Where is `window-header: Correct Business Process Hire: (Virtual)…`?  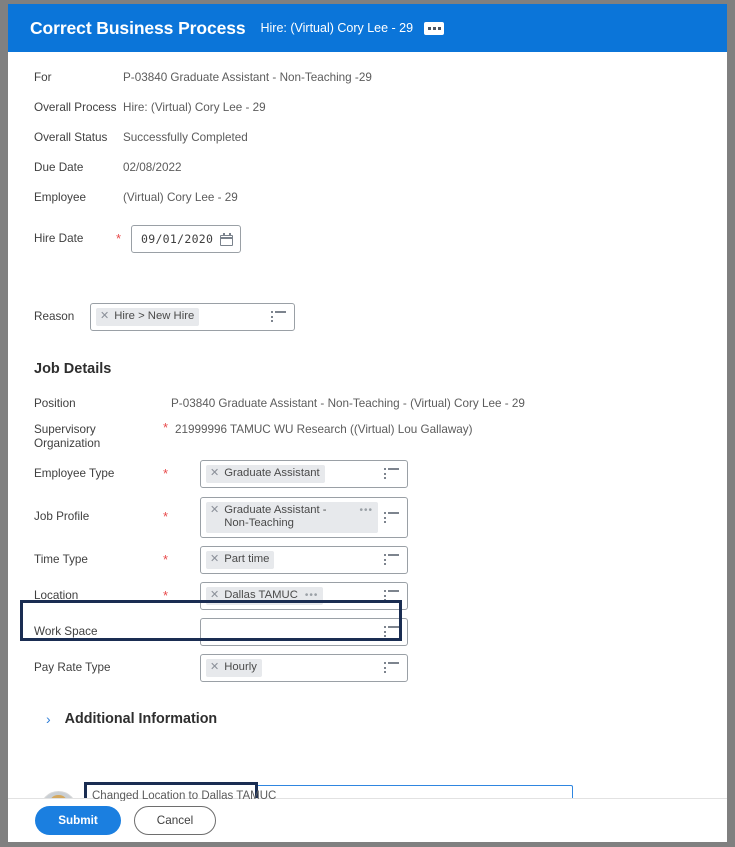 window-header: Correct Business Process Hire: (Virtual)… is located at coordinates (367, 28).